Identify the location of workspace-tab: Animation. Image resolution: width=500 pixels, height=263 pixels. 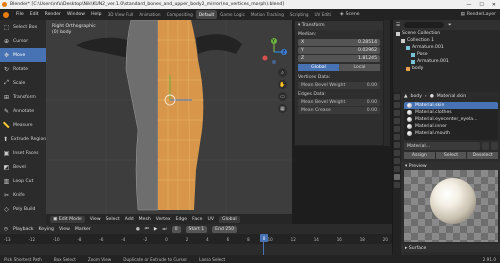
(149, 14).